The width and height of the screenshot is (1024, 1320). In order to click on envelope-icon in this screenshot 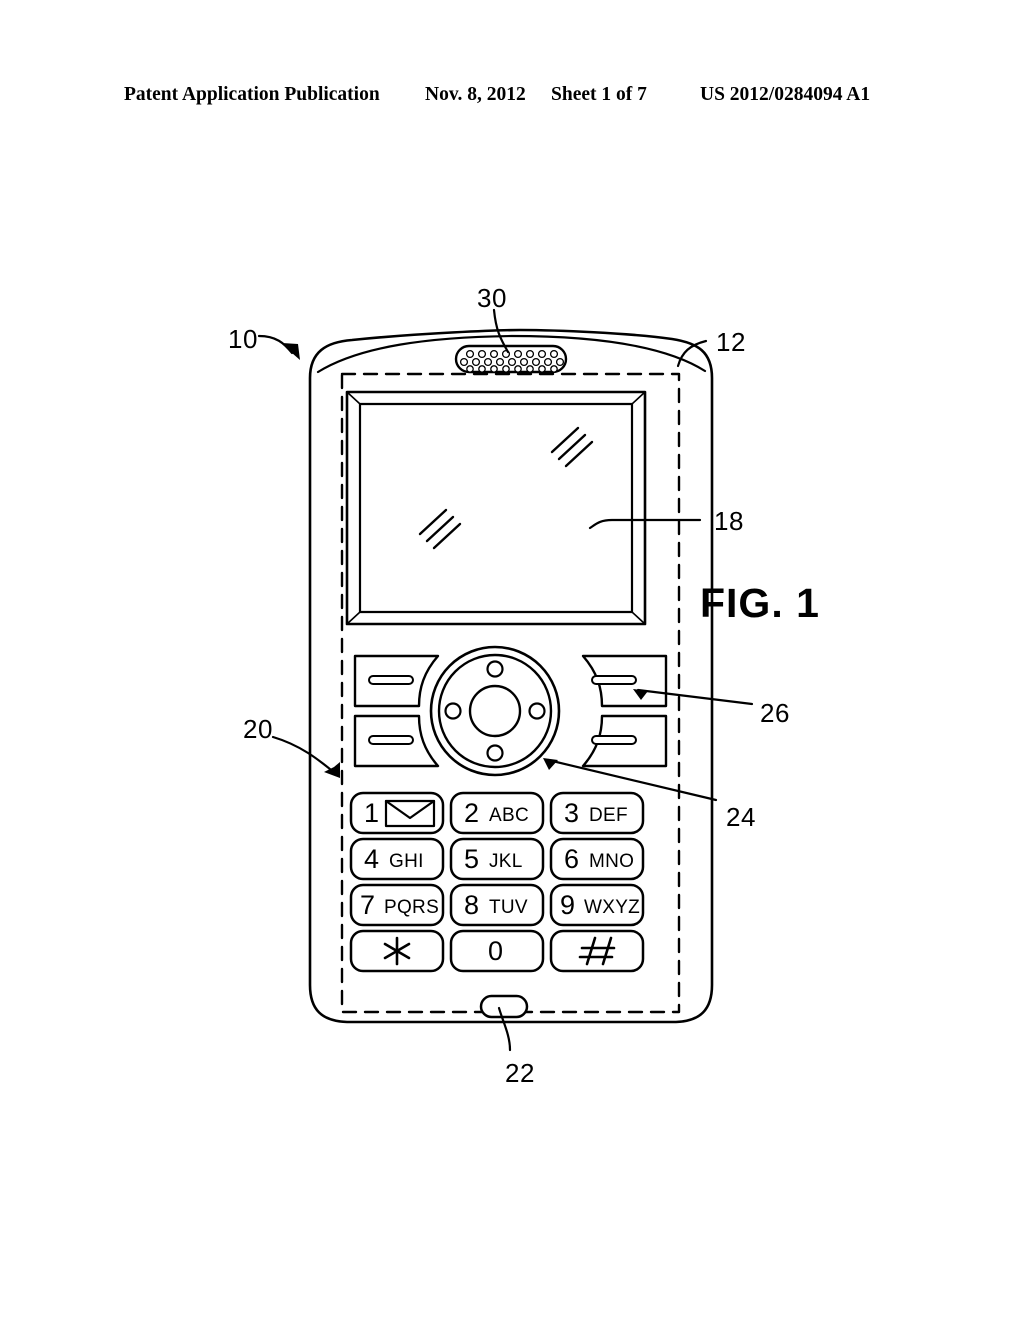, I will do `click(410, 813)`.